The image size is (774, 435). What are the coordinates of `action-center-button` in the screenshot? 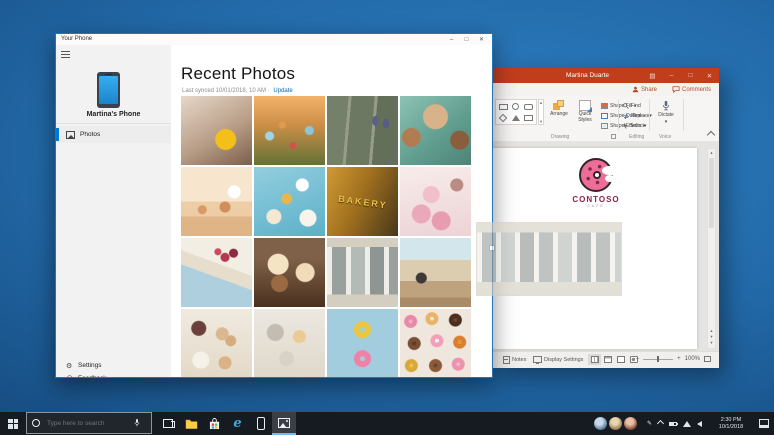 It's located at (764, 423).